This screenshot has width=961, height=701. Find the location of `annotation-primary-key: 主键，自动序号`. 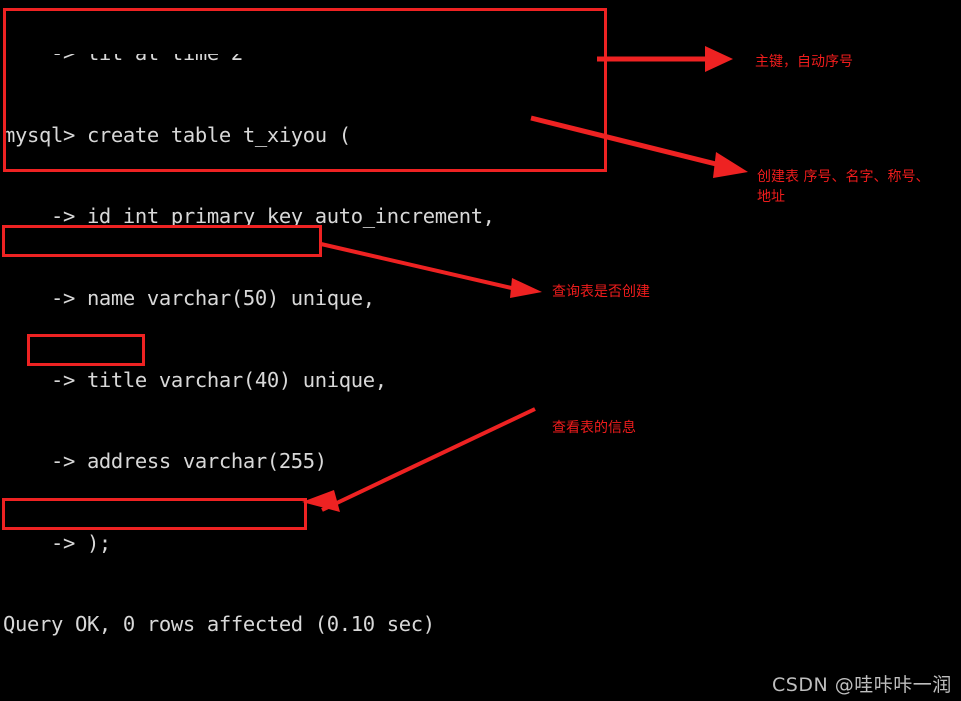

annotation-primary-key: 主键，自动序号 is located at coordinates (804, 62).